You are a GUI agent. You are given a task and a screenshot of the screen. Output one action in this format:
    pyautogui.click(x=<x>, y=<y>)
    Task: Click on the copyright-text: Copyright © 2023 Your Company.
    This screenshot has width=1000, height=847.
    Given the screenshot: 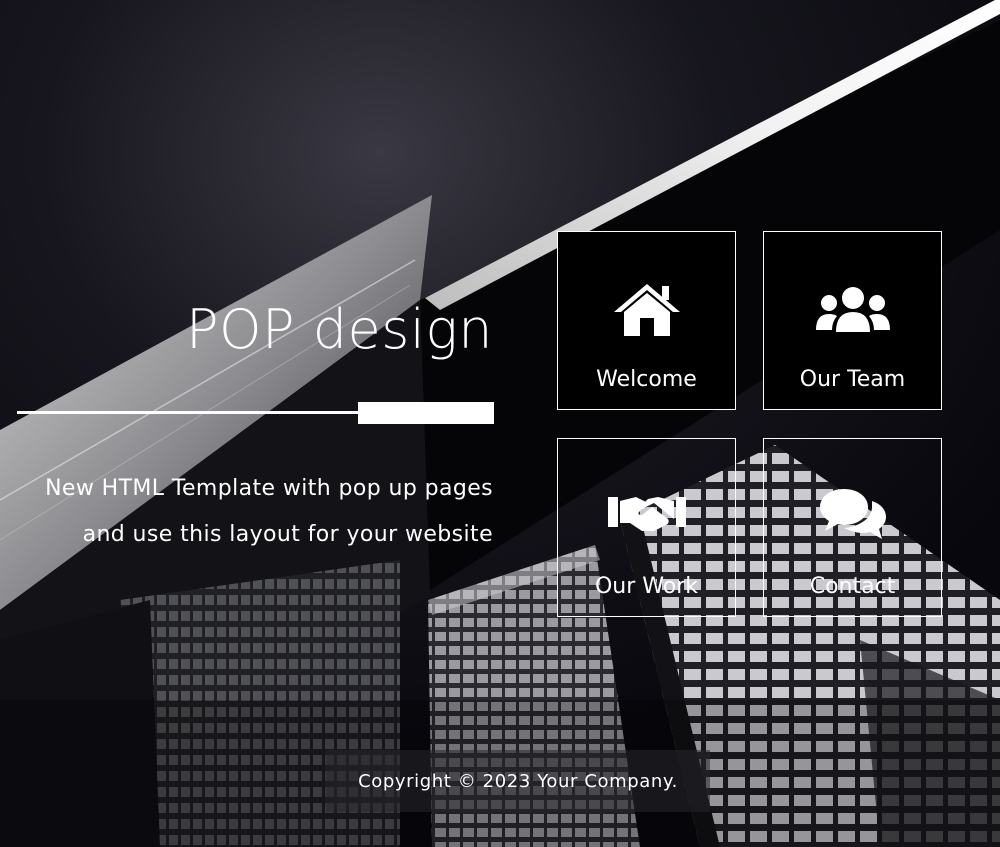 What is the action you would take?
    pyautogui.click(x=518, y=781)
    